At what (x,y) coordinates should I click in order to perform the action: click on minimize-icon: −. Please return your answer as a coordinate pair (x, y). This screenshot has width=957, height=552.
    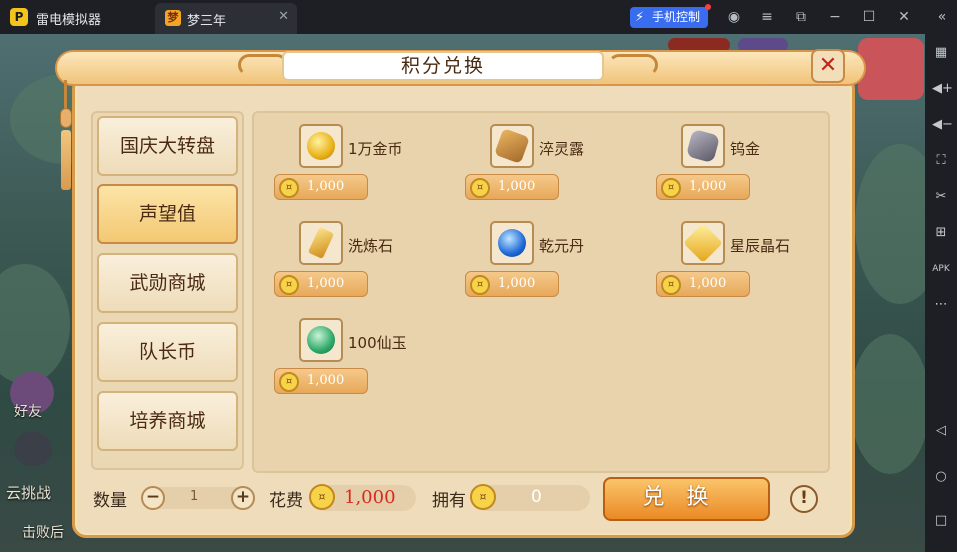
    Looking at the image, I should click on (835, 17).